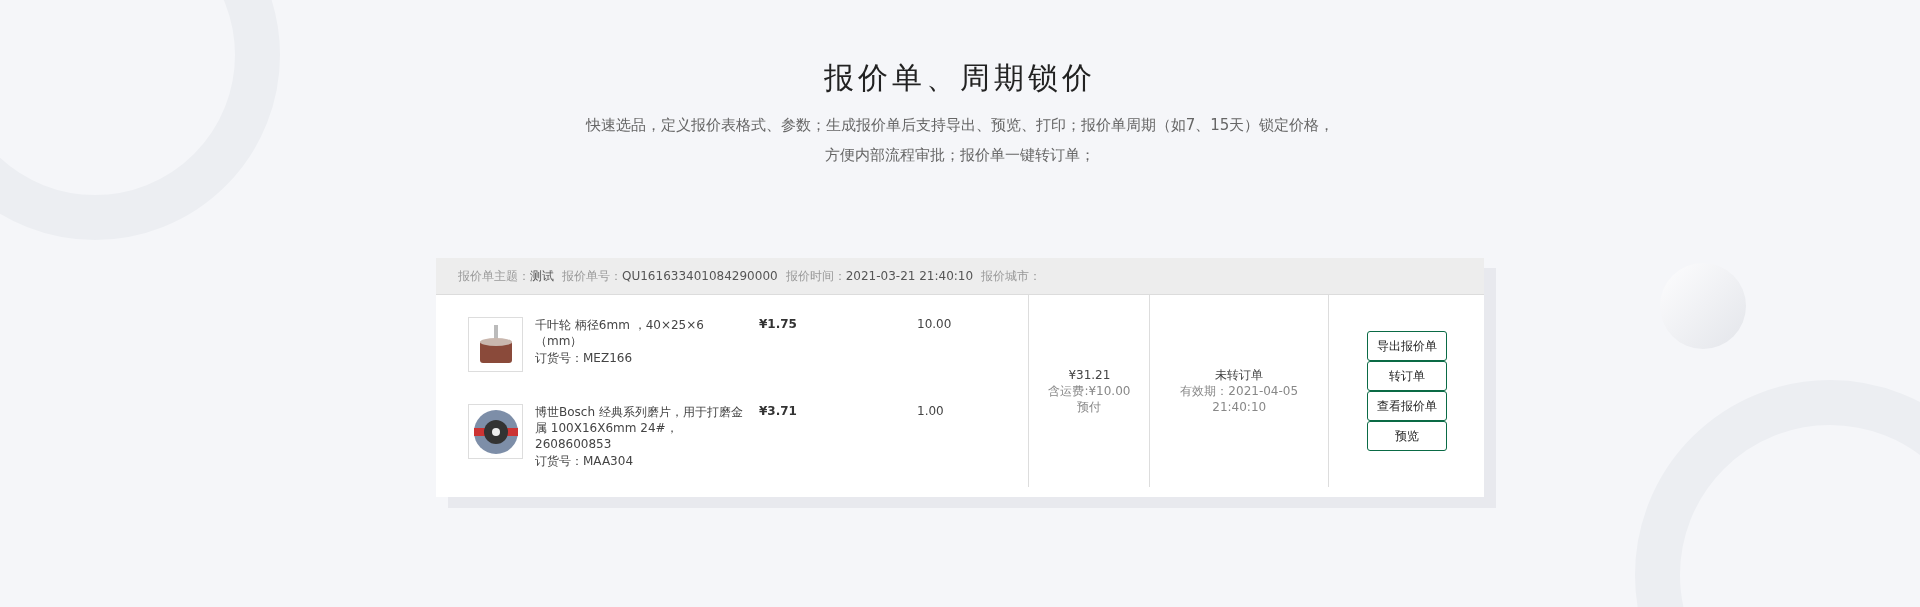 The height and width of the screenshot is (607, 1920). Describe the element at coordinates (584, 358) in the screenshot. I see `product-code: 订货号：MEZ166` at that location.